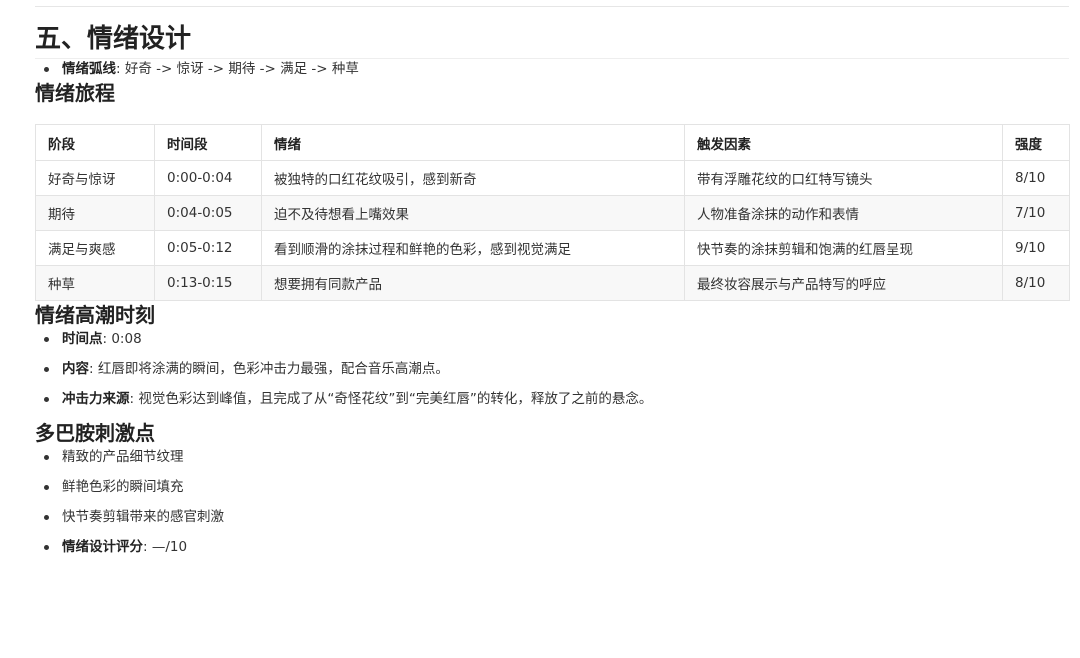 This screenshot has width=1080, height=658. What do you see at coordinates (552, 457) in the screenshot?
I see `list-item: 精致的产品细节纹理` at bounding box center [552, 457].